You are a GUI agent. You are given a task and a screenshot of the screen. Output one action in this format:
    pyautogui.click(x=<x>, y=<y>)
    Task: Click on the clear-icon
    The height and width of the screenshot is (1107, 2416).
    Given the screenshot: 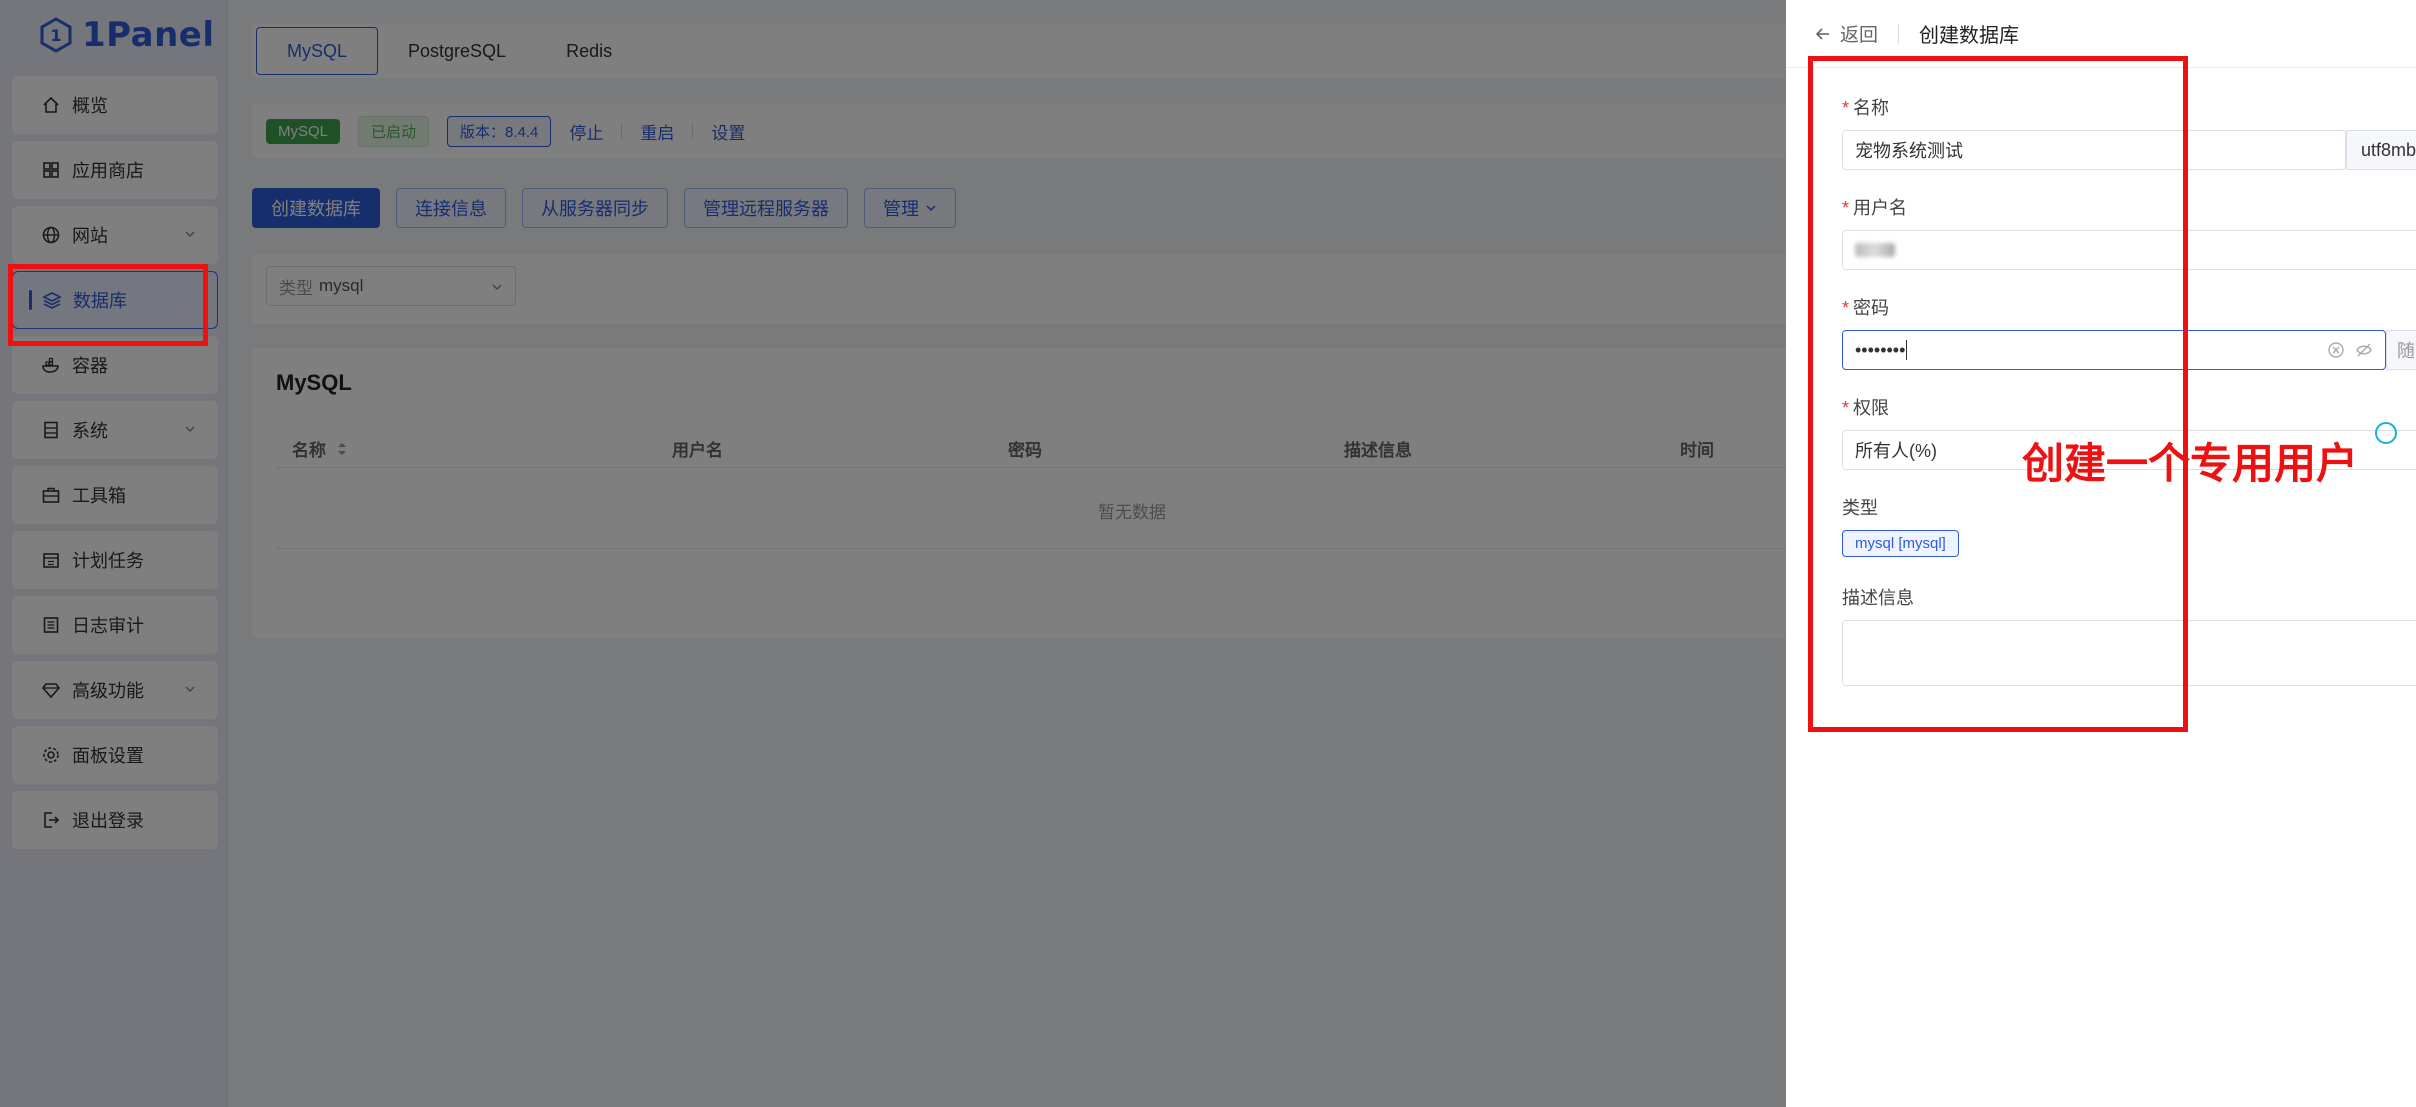 What is the action you would take?
    pyautogui.click(x=2336, y=350)
    